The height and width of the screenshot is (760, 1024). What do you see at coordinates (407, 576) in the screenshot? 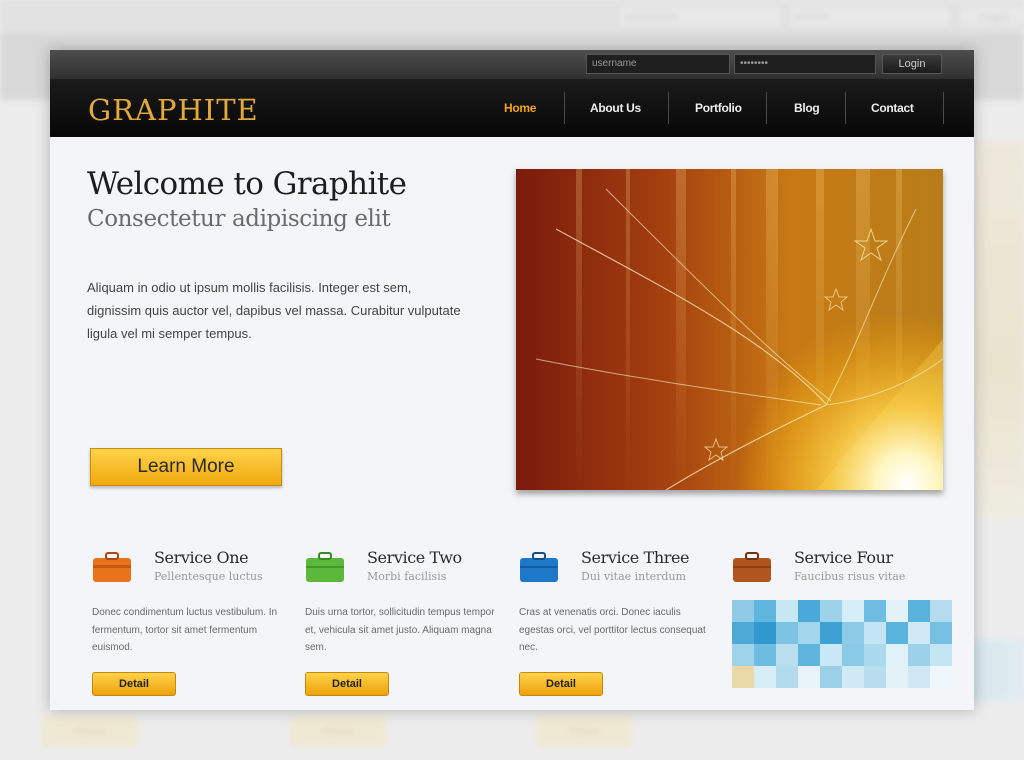
I see `service-subtitle: Morbi facilisis` at bounding box center [407, 576].